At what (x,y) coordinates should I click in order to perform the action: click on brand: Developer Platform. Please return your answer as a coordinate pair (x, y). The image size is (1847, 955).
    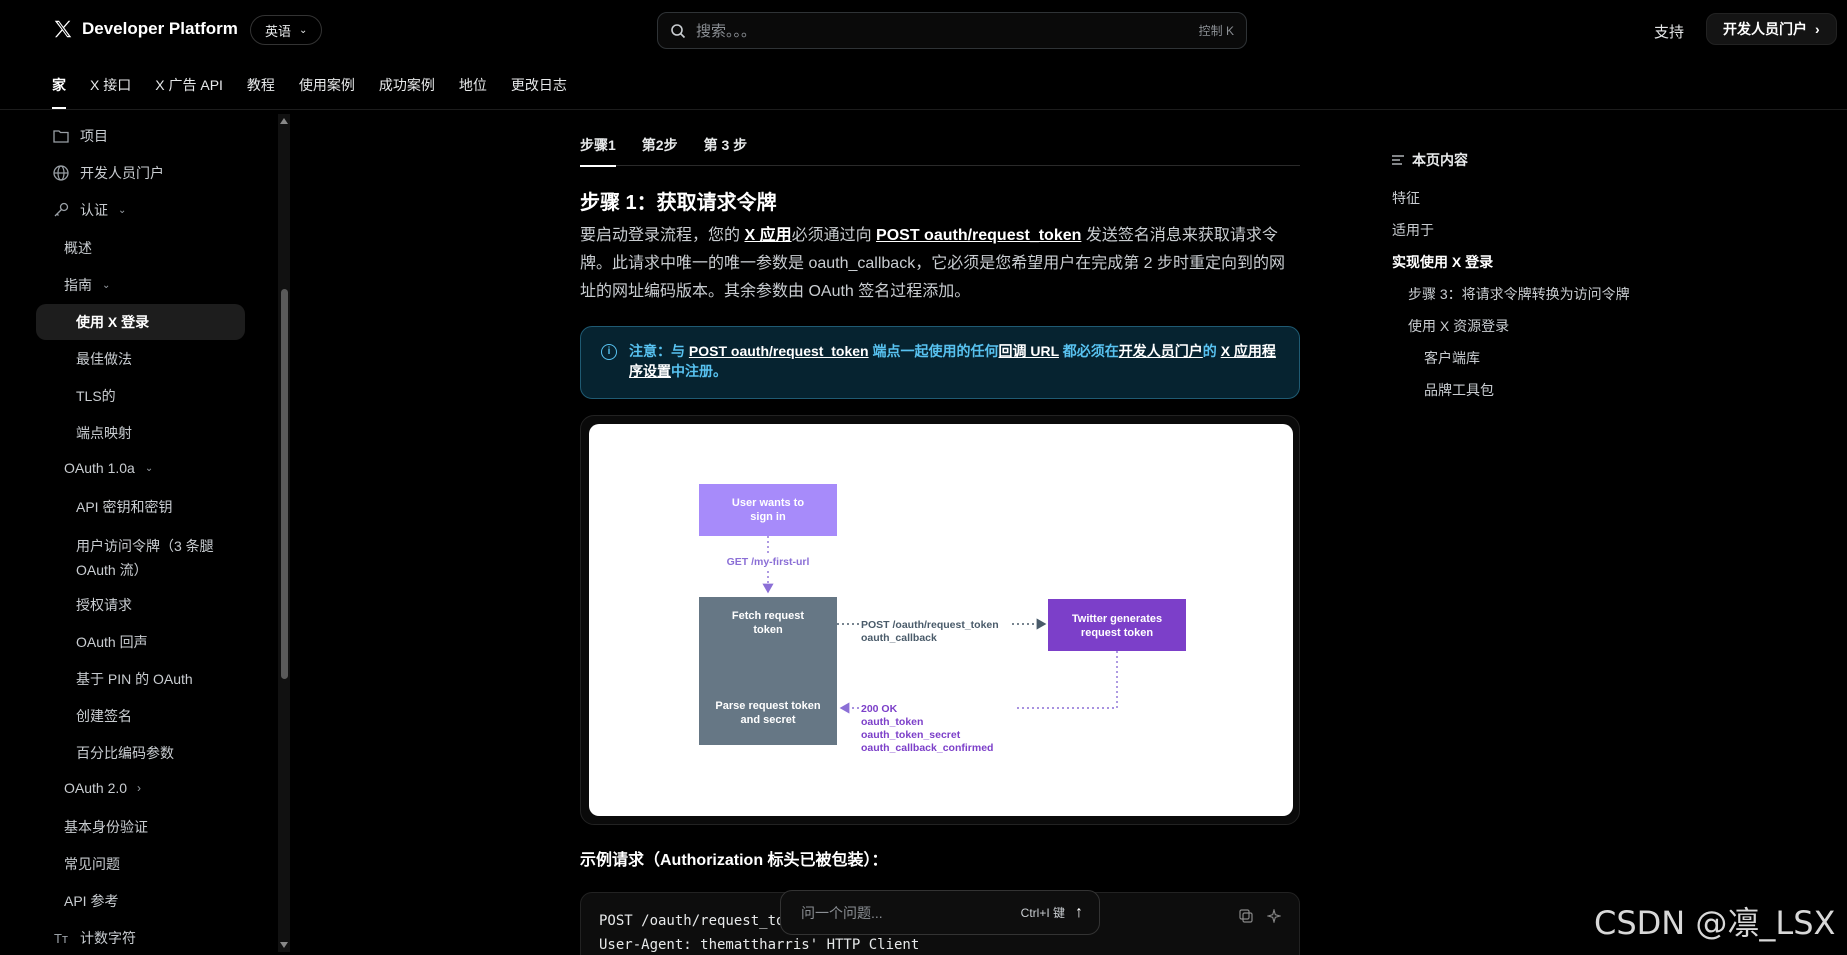
    Looking at the image, I should click on (145, 29).